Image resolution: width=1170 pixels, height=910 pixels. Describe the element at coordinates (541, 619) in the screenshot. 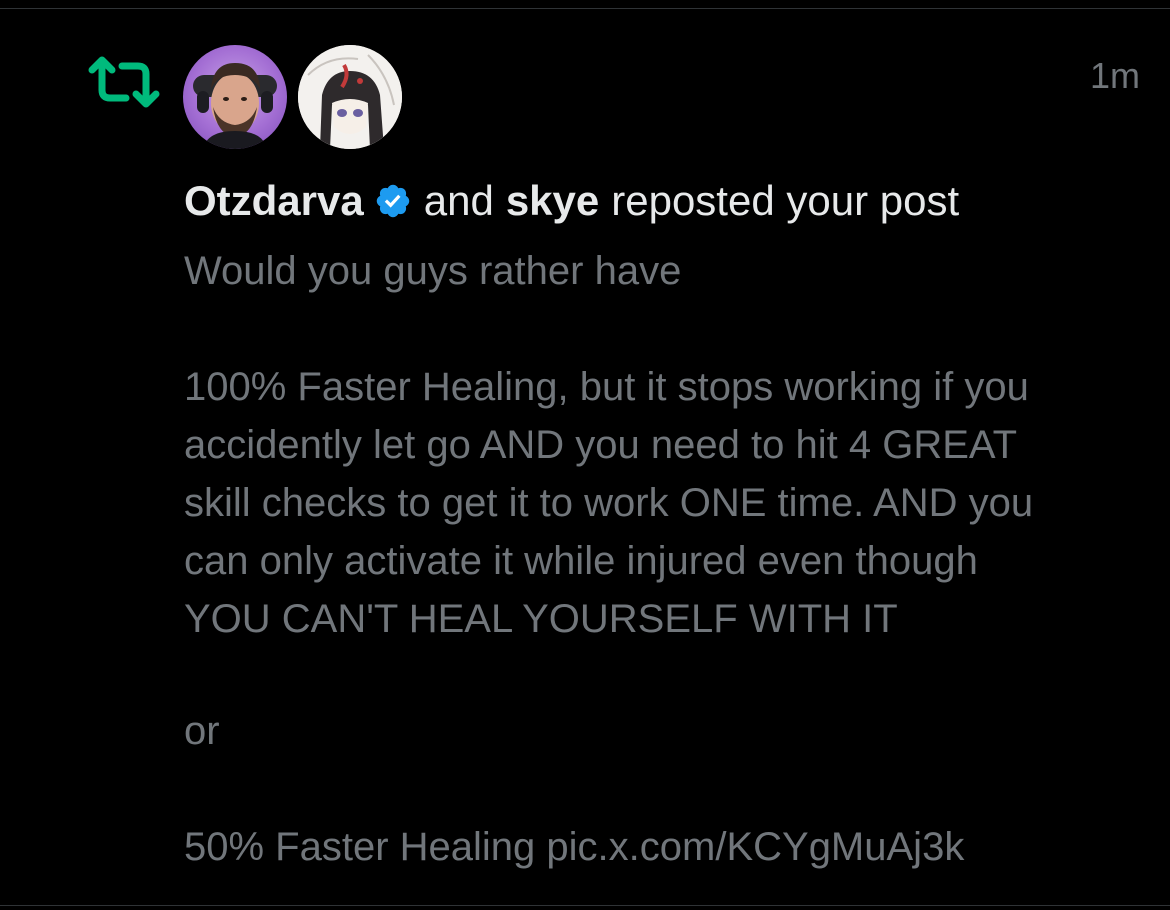

I see `post-line: YOU CAN'T HEAL YOURSELF WITH IT` at that location.